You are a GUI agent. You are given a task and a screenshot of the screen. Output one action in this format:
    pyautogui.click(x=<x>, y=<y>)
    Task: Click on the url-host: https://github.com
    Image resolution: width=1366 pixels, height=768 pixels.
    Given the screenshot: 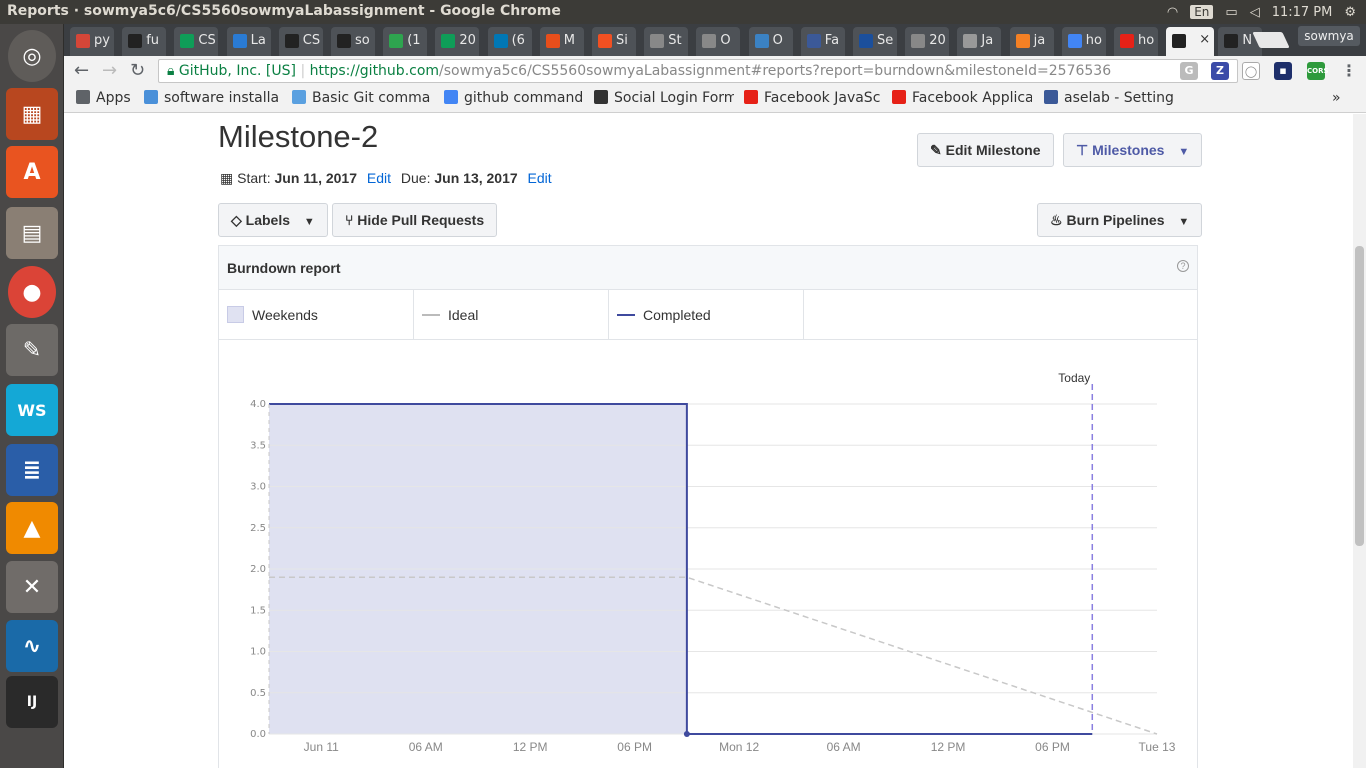 What is the action you would take?
    pyautogui.click(x=374, y=71)
    